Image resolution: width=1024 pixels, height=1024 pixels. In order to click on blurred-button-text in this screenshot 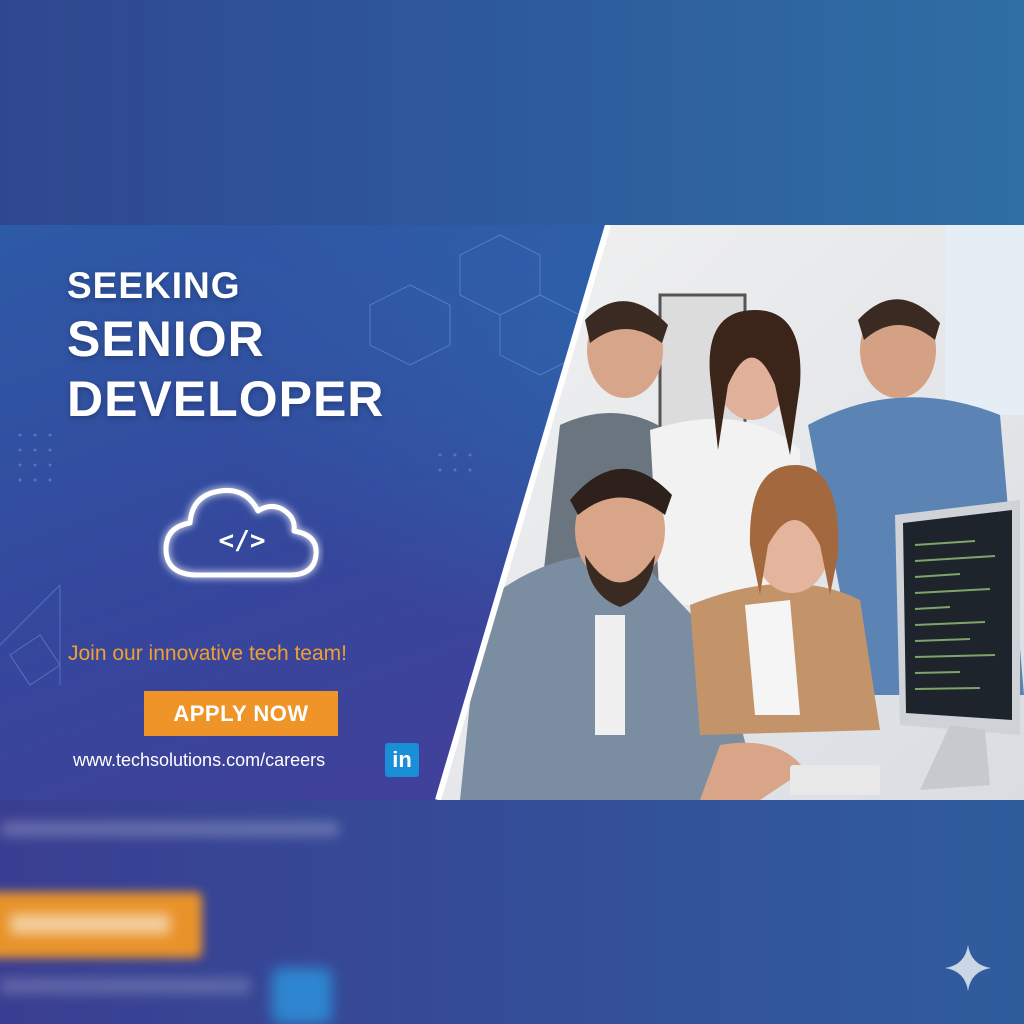, I will do `click(90, 924)`.